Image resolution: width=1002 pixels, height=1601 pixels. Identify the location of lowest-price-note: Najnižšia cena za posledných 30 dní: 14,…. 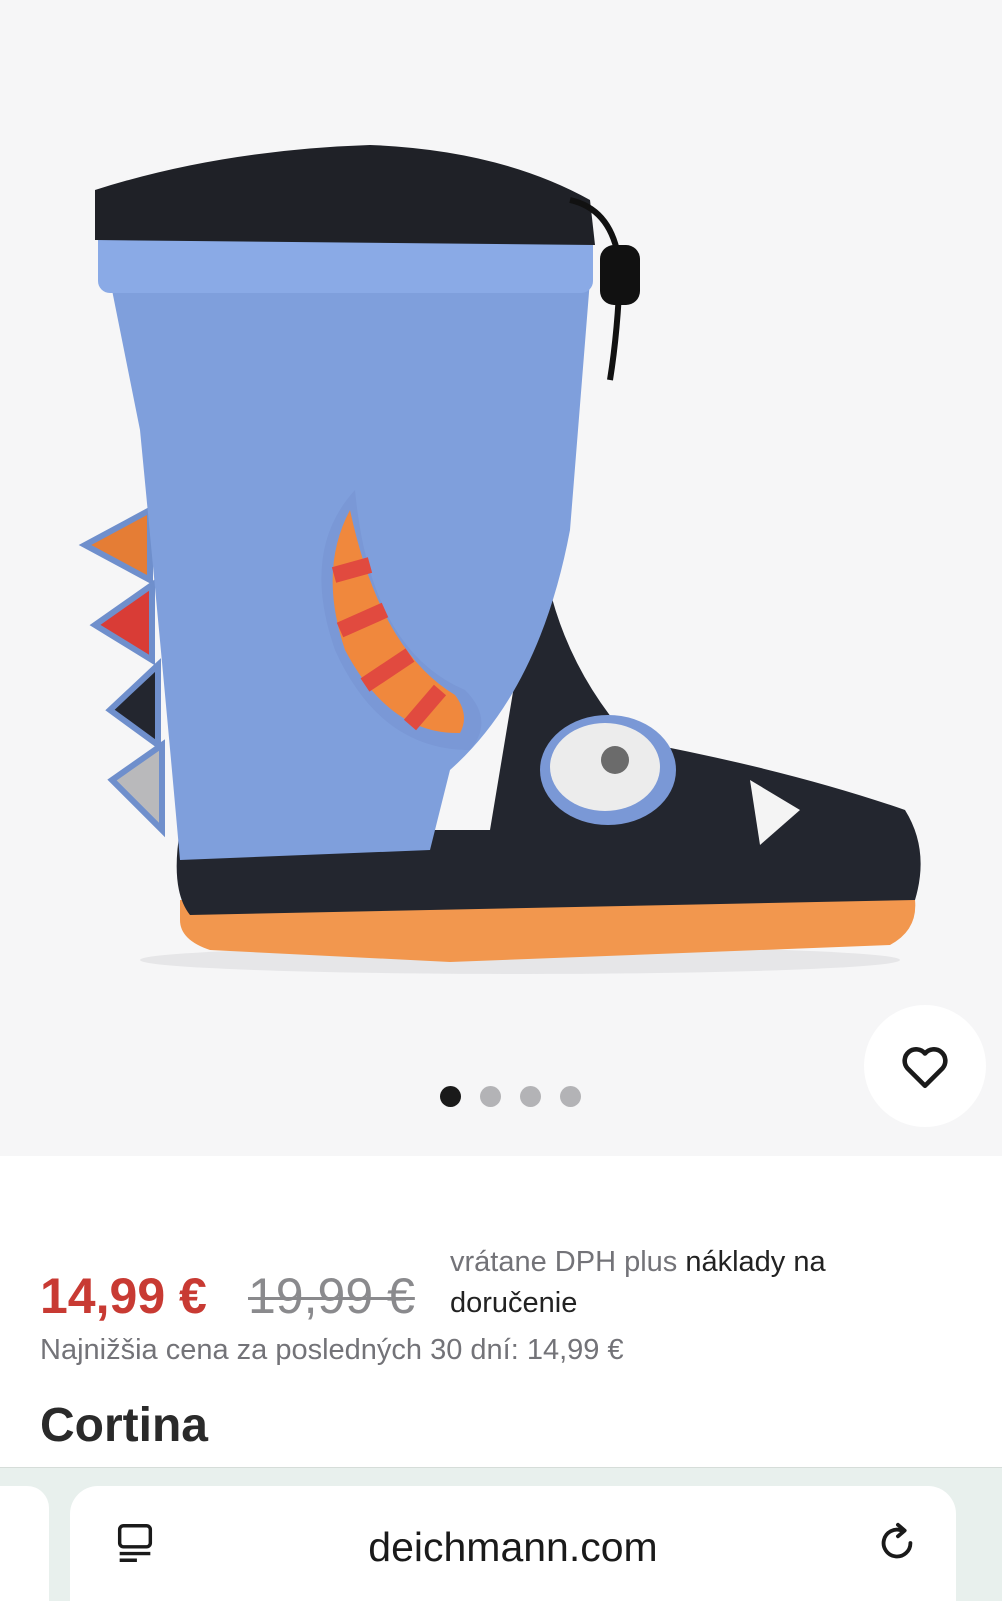
(332, 1350).